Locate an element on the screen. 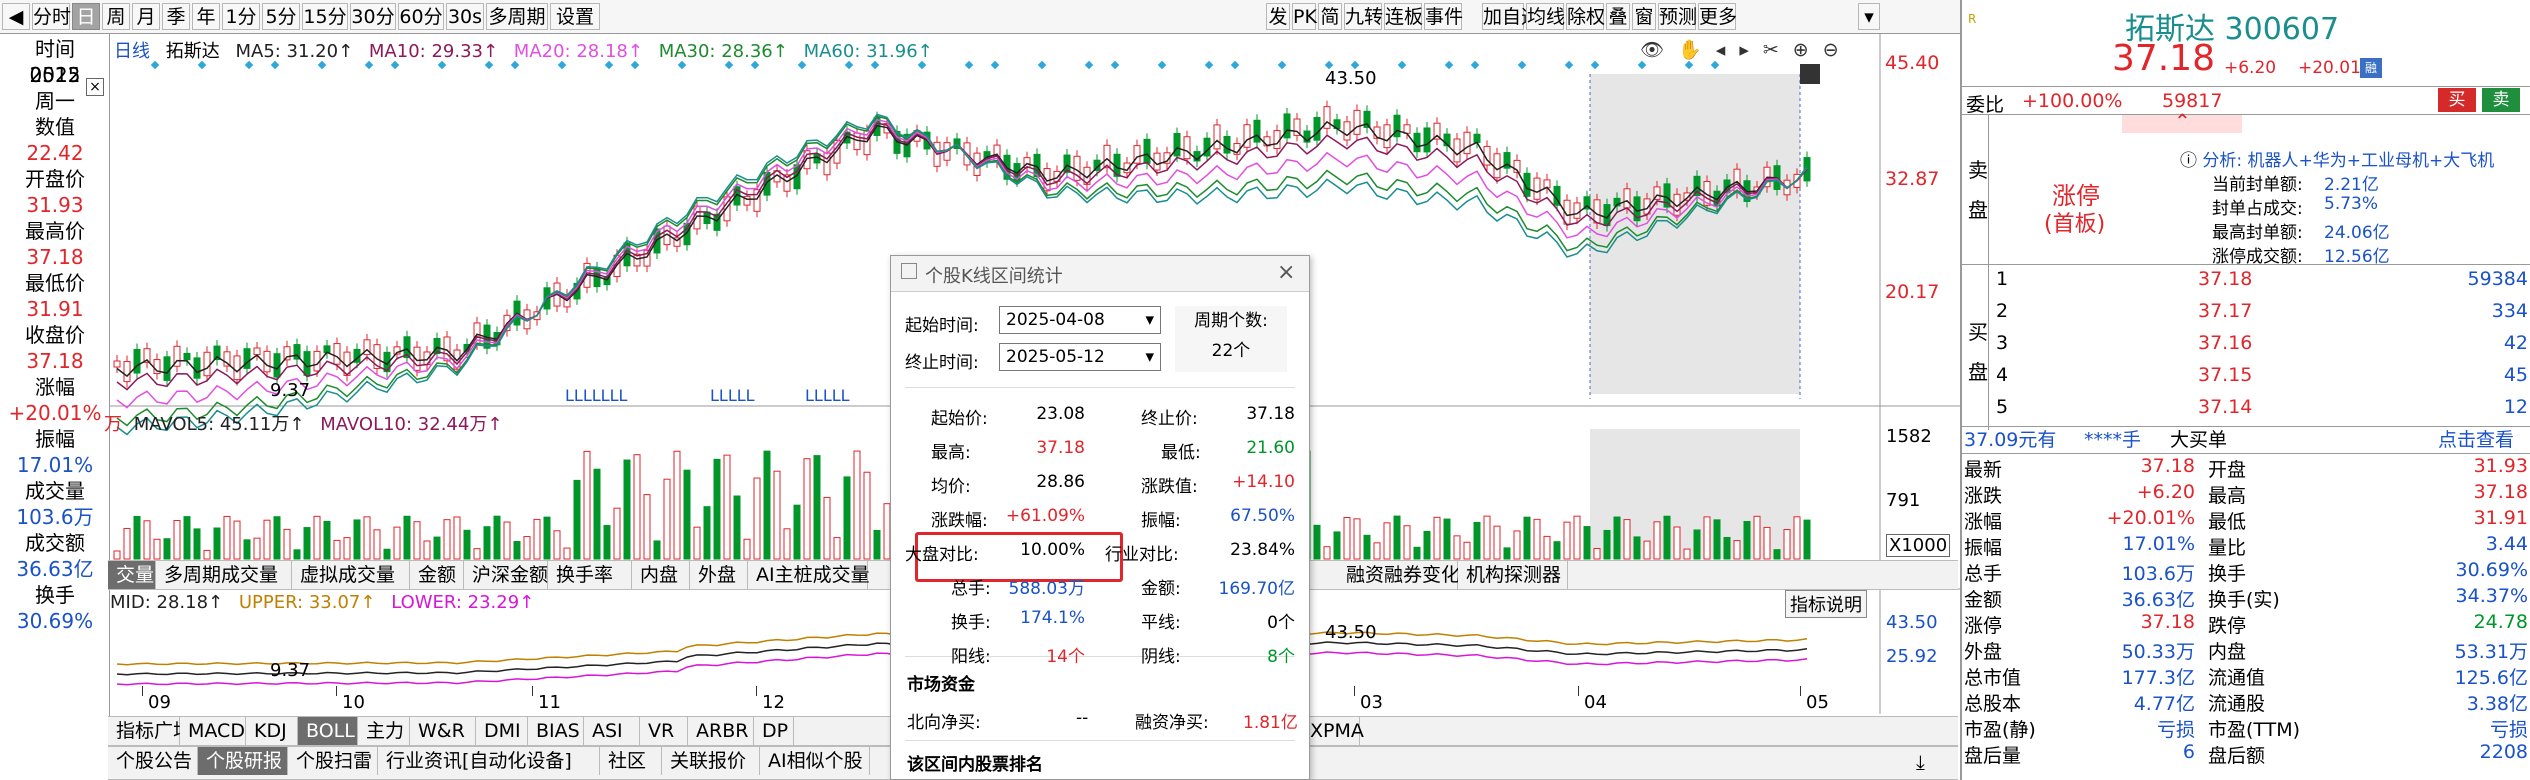 Image resolution: width=2530 pixels, height=780 pixels. toolbar-right-btn-4: 连板 is located at coordinates (1403, 16).